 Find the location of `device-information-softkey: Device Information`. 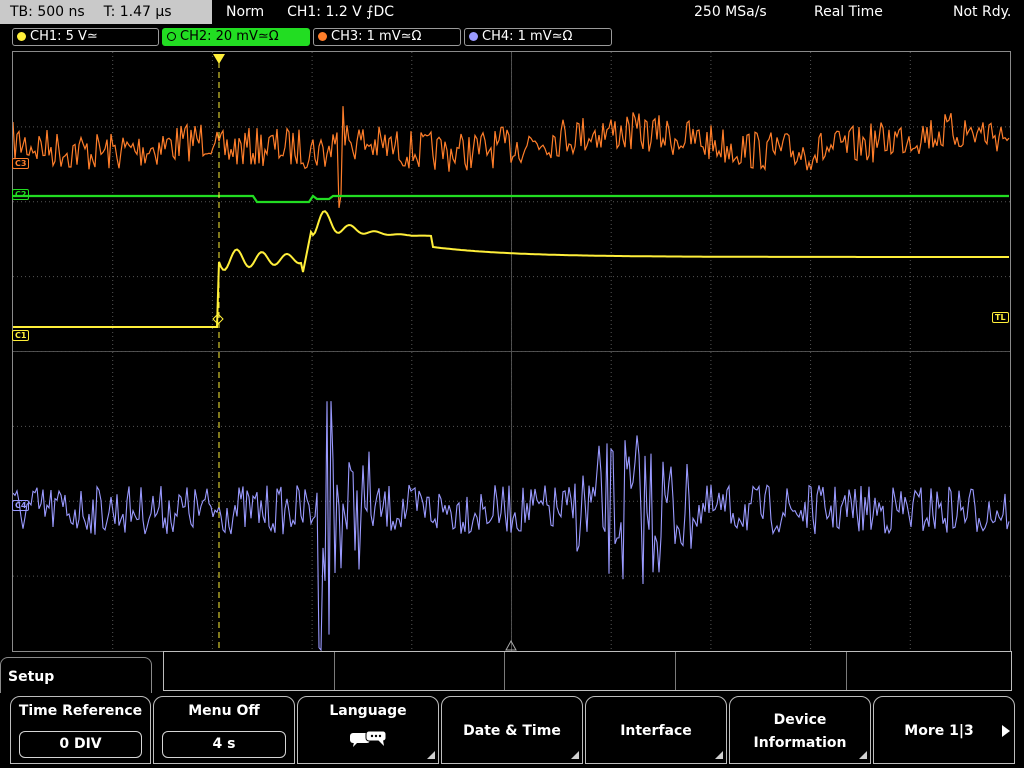

device-information-softkey: Device Information is located at coordinates (800, 730).